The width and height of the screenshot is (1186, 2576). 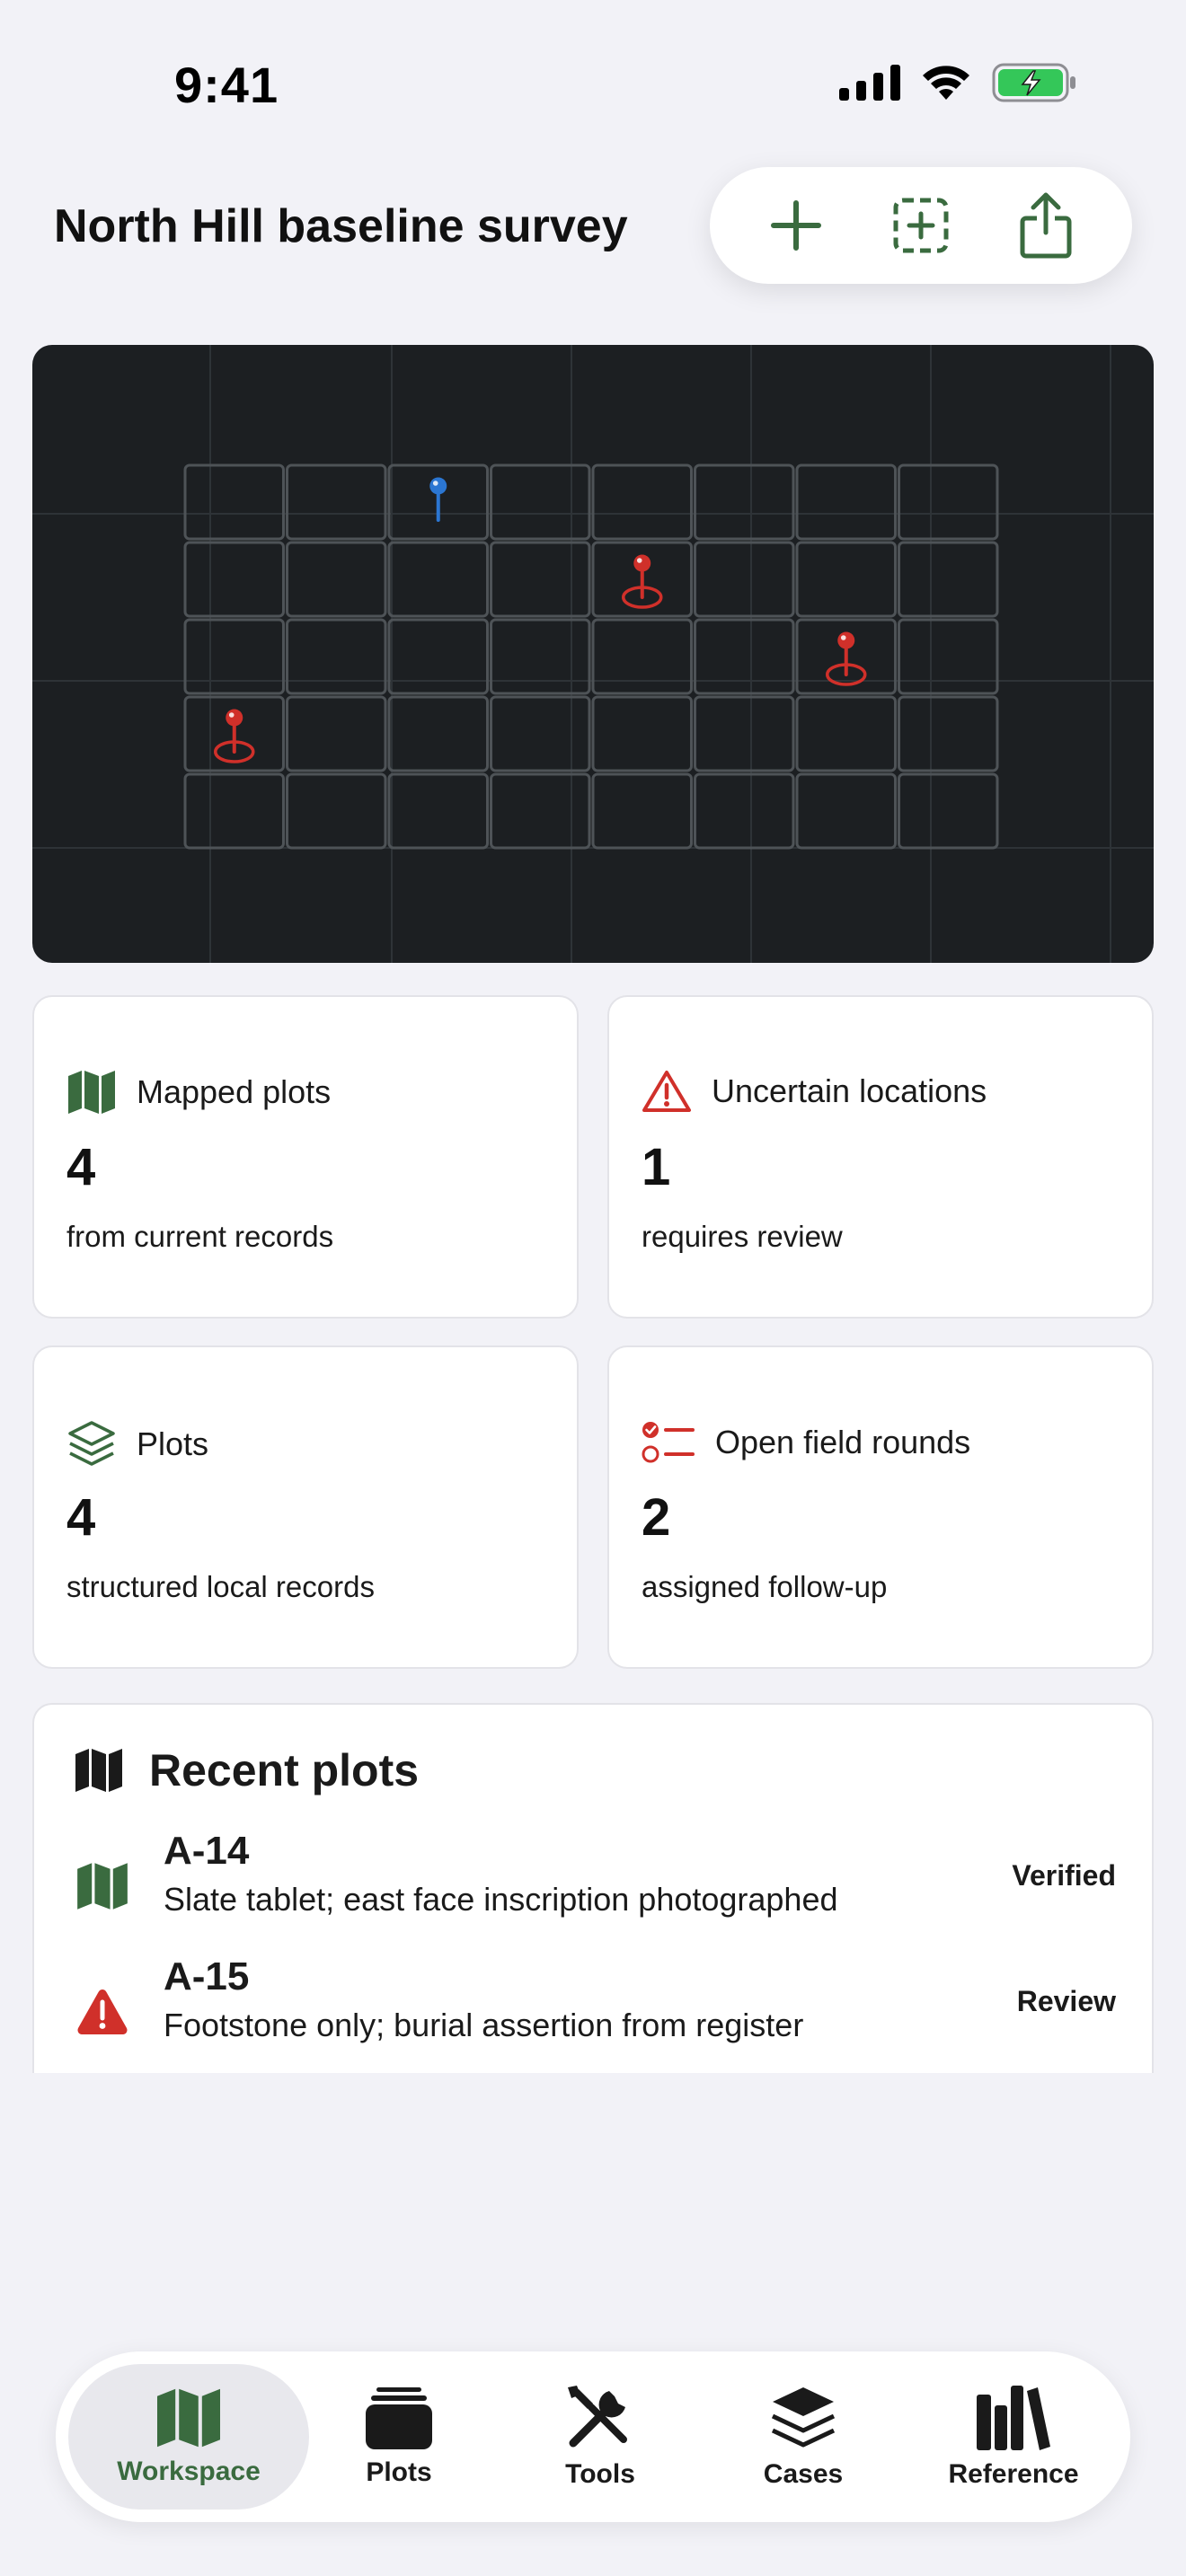 I want to click on stat-subtitle: from current records, so click(x=200, y=1236).